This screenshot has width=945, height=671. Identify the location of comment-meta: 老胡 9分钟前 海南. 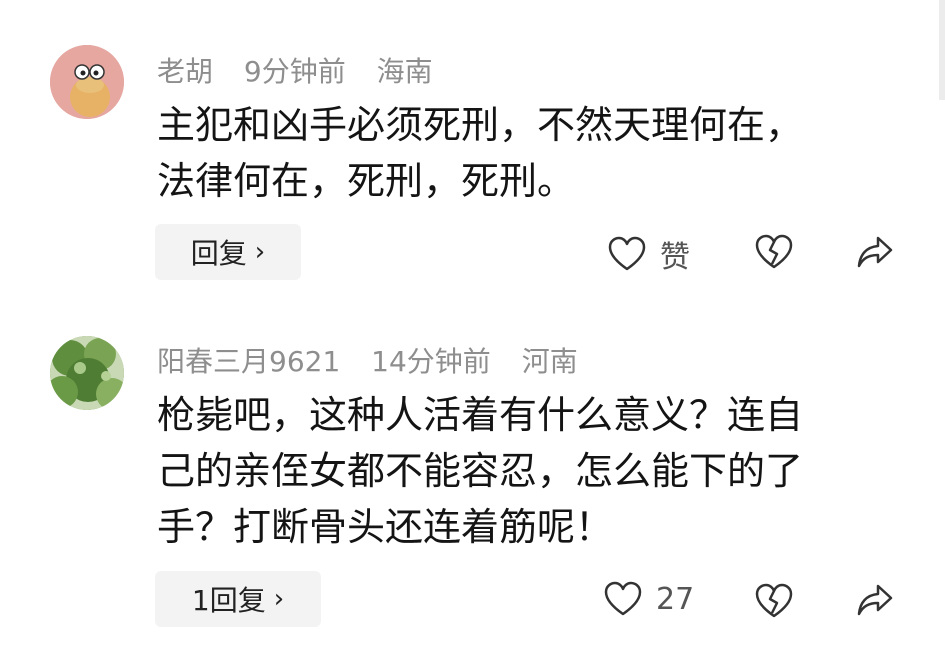
(306, 70).